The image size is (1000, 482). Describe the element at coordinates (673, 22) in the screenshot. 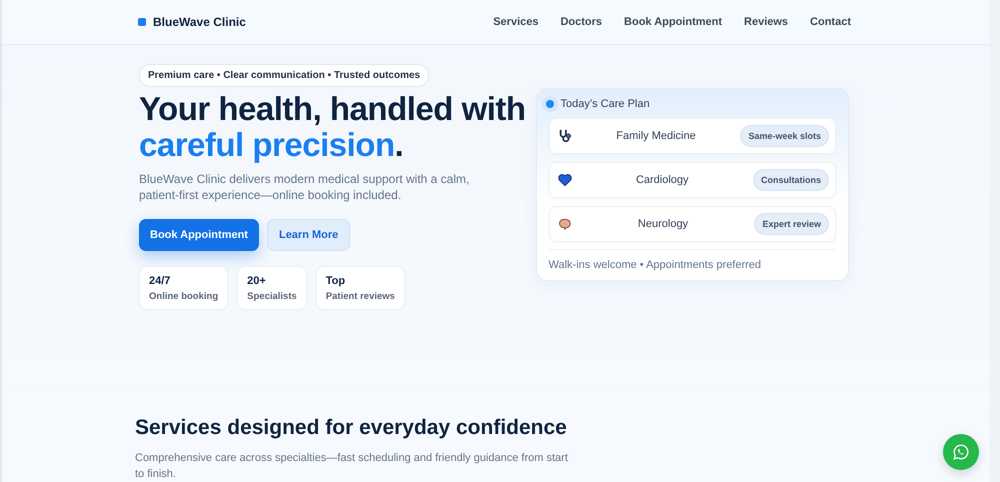

I see `nav-link: Book Appointment` at that location.